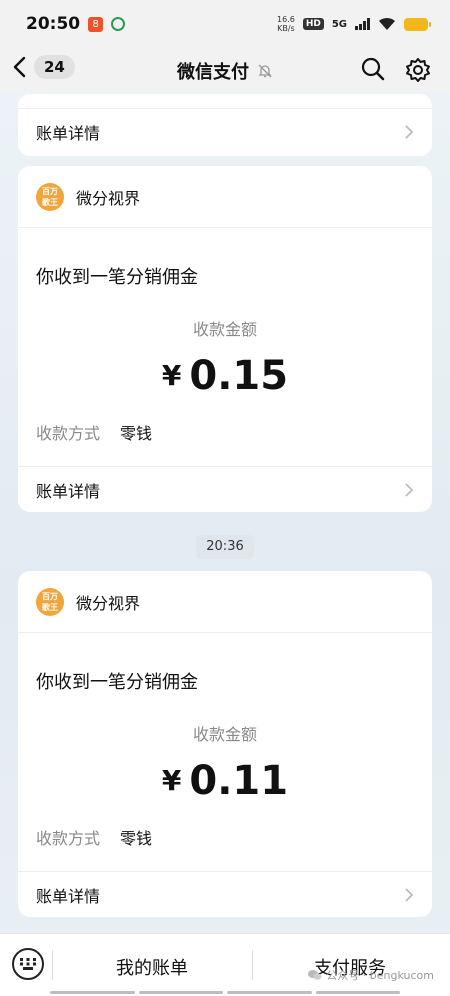  What do you see at coordinates (225, 992) in the screenshot?
I see `home-indicator` at bounding box center [225, 992].